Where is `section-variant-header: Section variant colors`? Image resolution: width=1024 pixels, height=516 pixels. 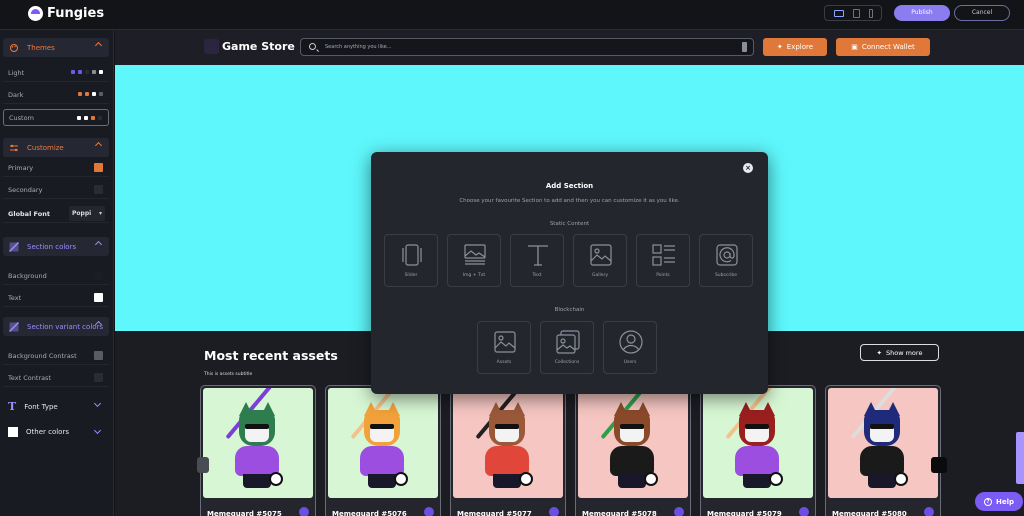
section-variant-header: Section variant colors is located at coordinates (56, 326).